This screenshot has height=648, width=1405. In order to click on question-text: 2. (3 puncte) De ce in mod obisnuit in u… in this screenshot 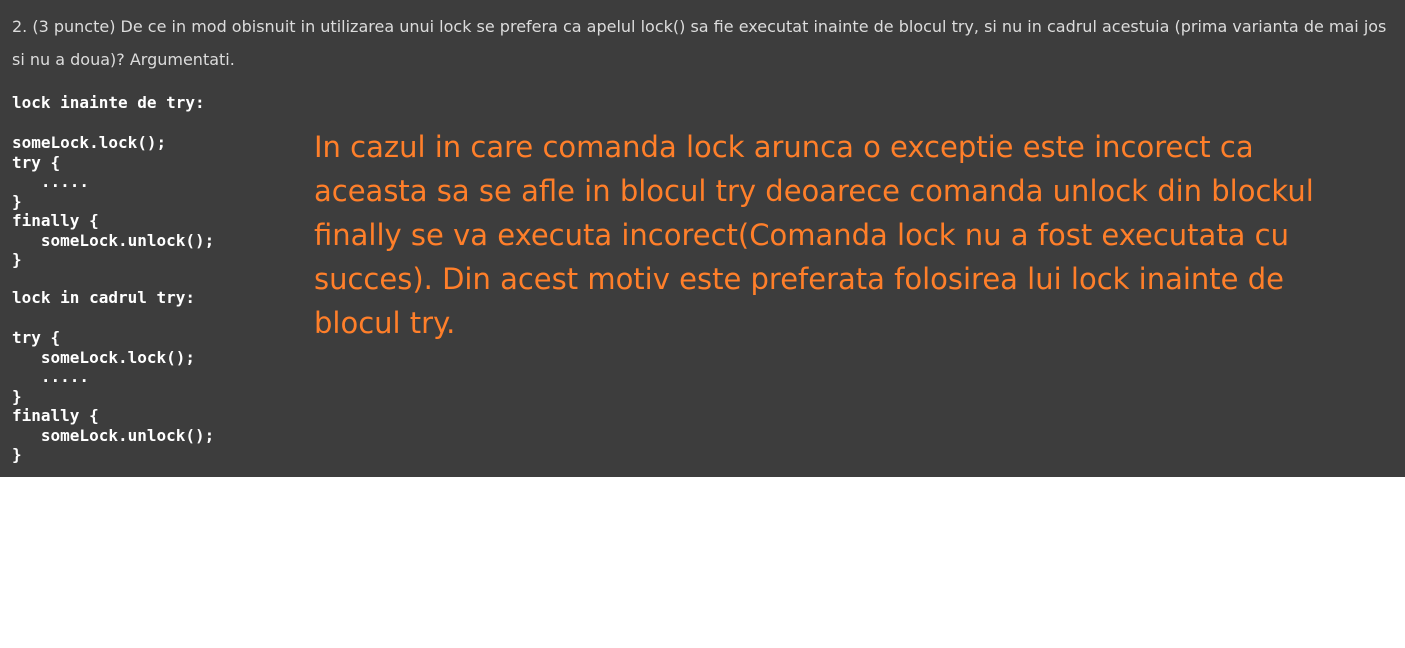, I will do `click(699, 43)`.